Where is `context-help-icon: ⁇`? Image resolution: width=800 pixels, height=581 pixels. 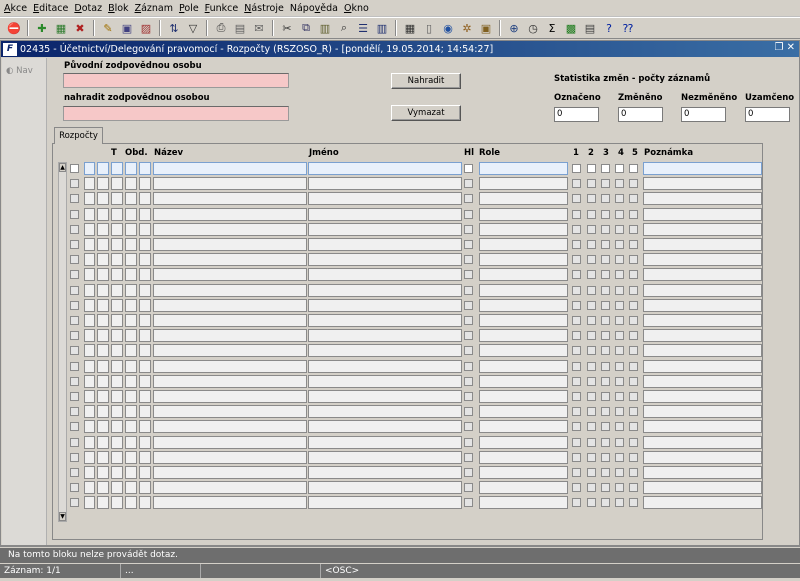
context-help-icon: ⁇ is located at coordinates (628, 28).